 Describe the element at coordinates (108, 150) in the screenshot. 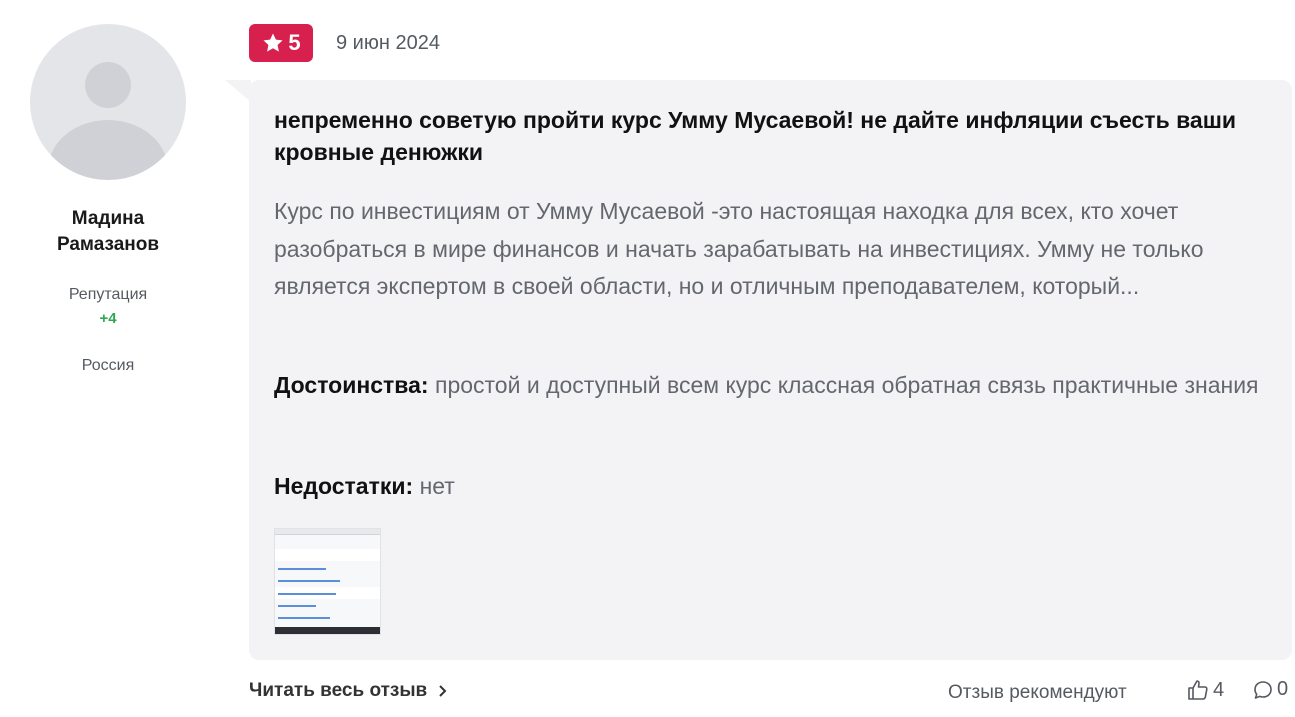

I see `avatar-body` at that location.